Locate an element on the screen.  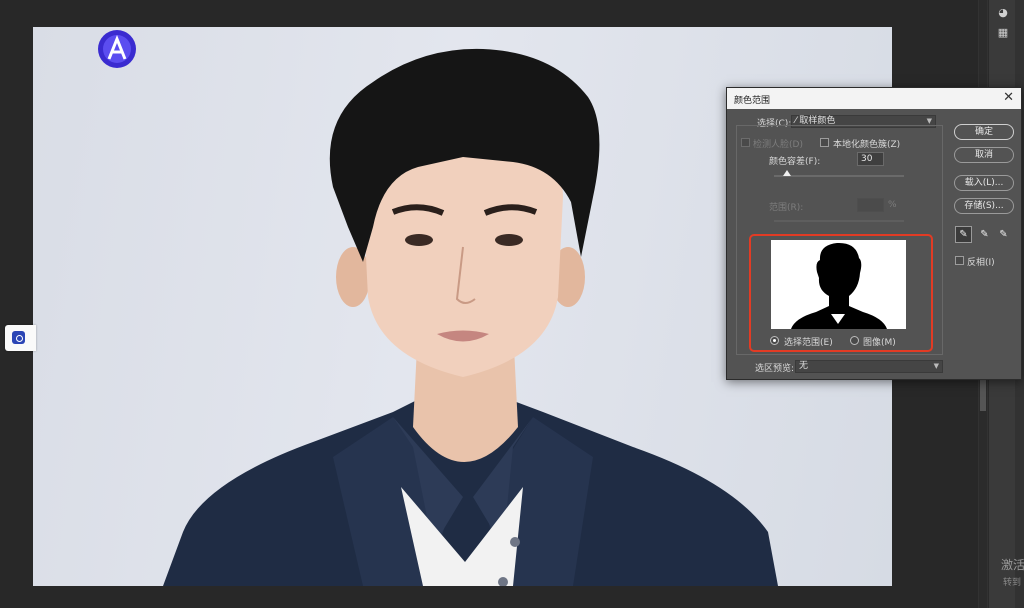
fuzziness-label: 颜色容差(F): is located at coordinates (795, 162).